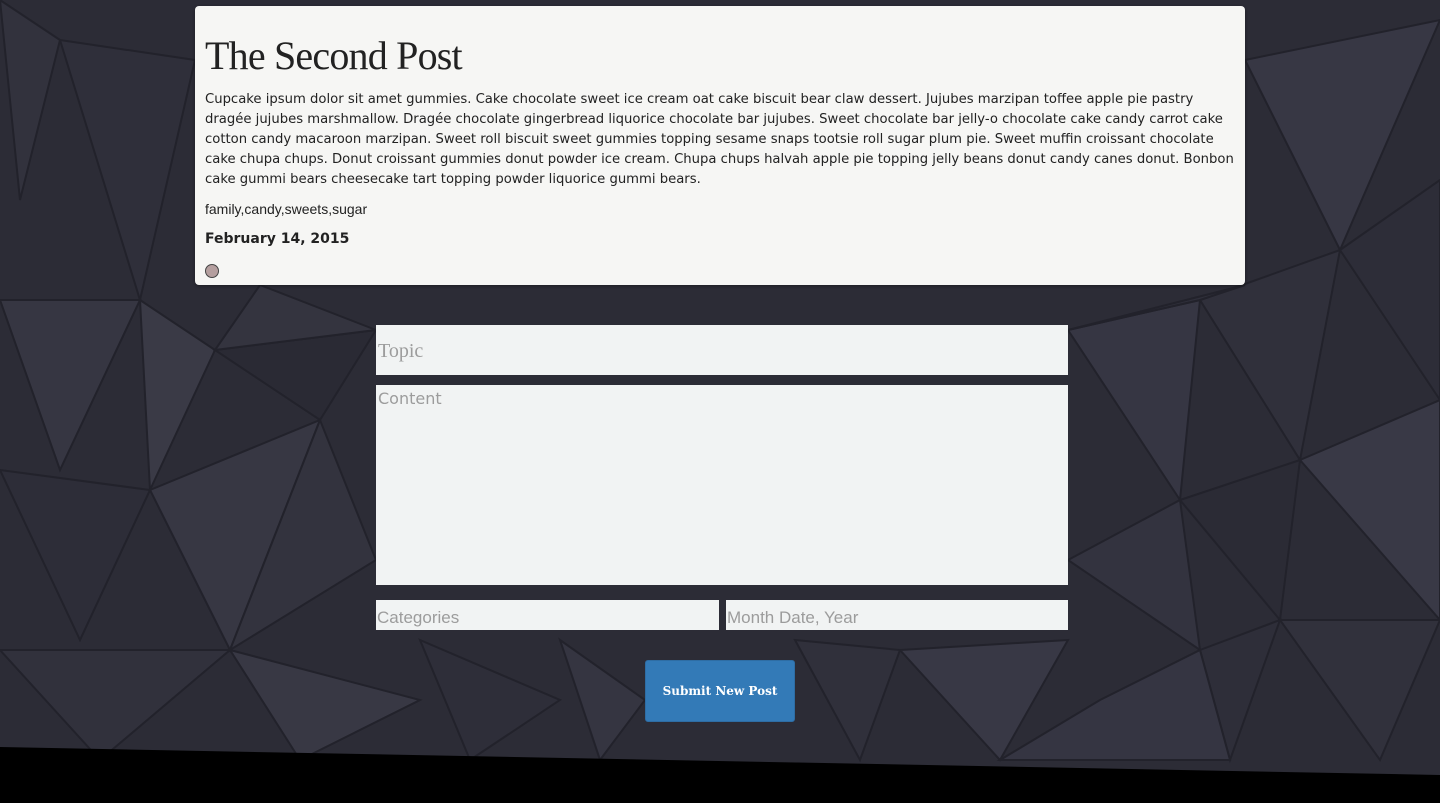 The width and height of the screenshot is (1440, 803). I want to click on submit-new-post-button: Submit New Post, so click(720, 691).